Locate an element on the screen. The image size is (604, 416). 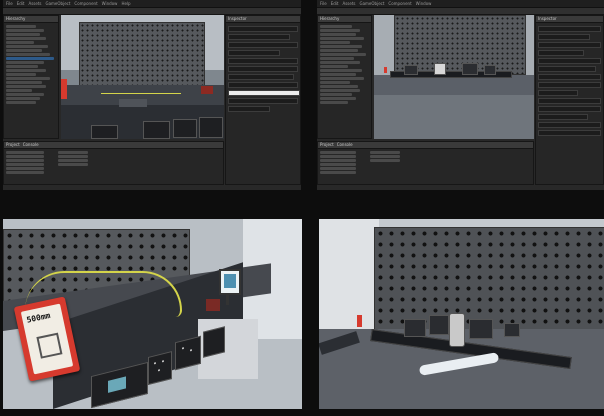
red-device is located at coordinates (213, 305).